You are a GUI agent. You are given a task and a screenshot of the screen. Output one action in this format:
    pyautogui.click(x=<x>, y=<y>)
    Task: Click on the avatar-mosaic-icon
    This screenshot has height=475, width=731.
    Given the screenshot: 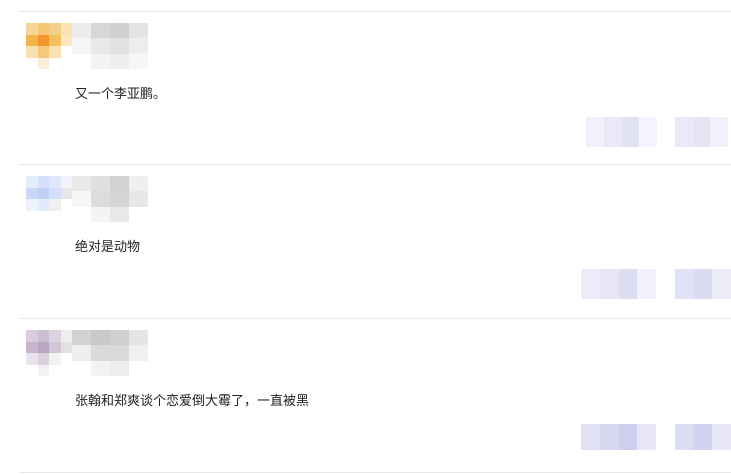 What is the action you would take?
    pyautogui.click(x=49, y=353)
    